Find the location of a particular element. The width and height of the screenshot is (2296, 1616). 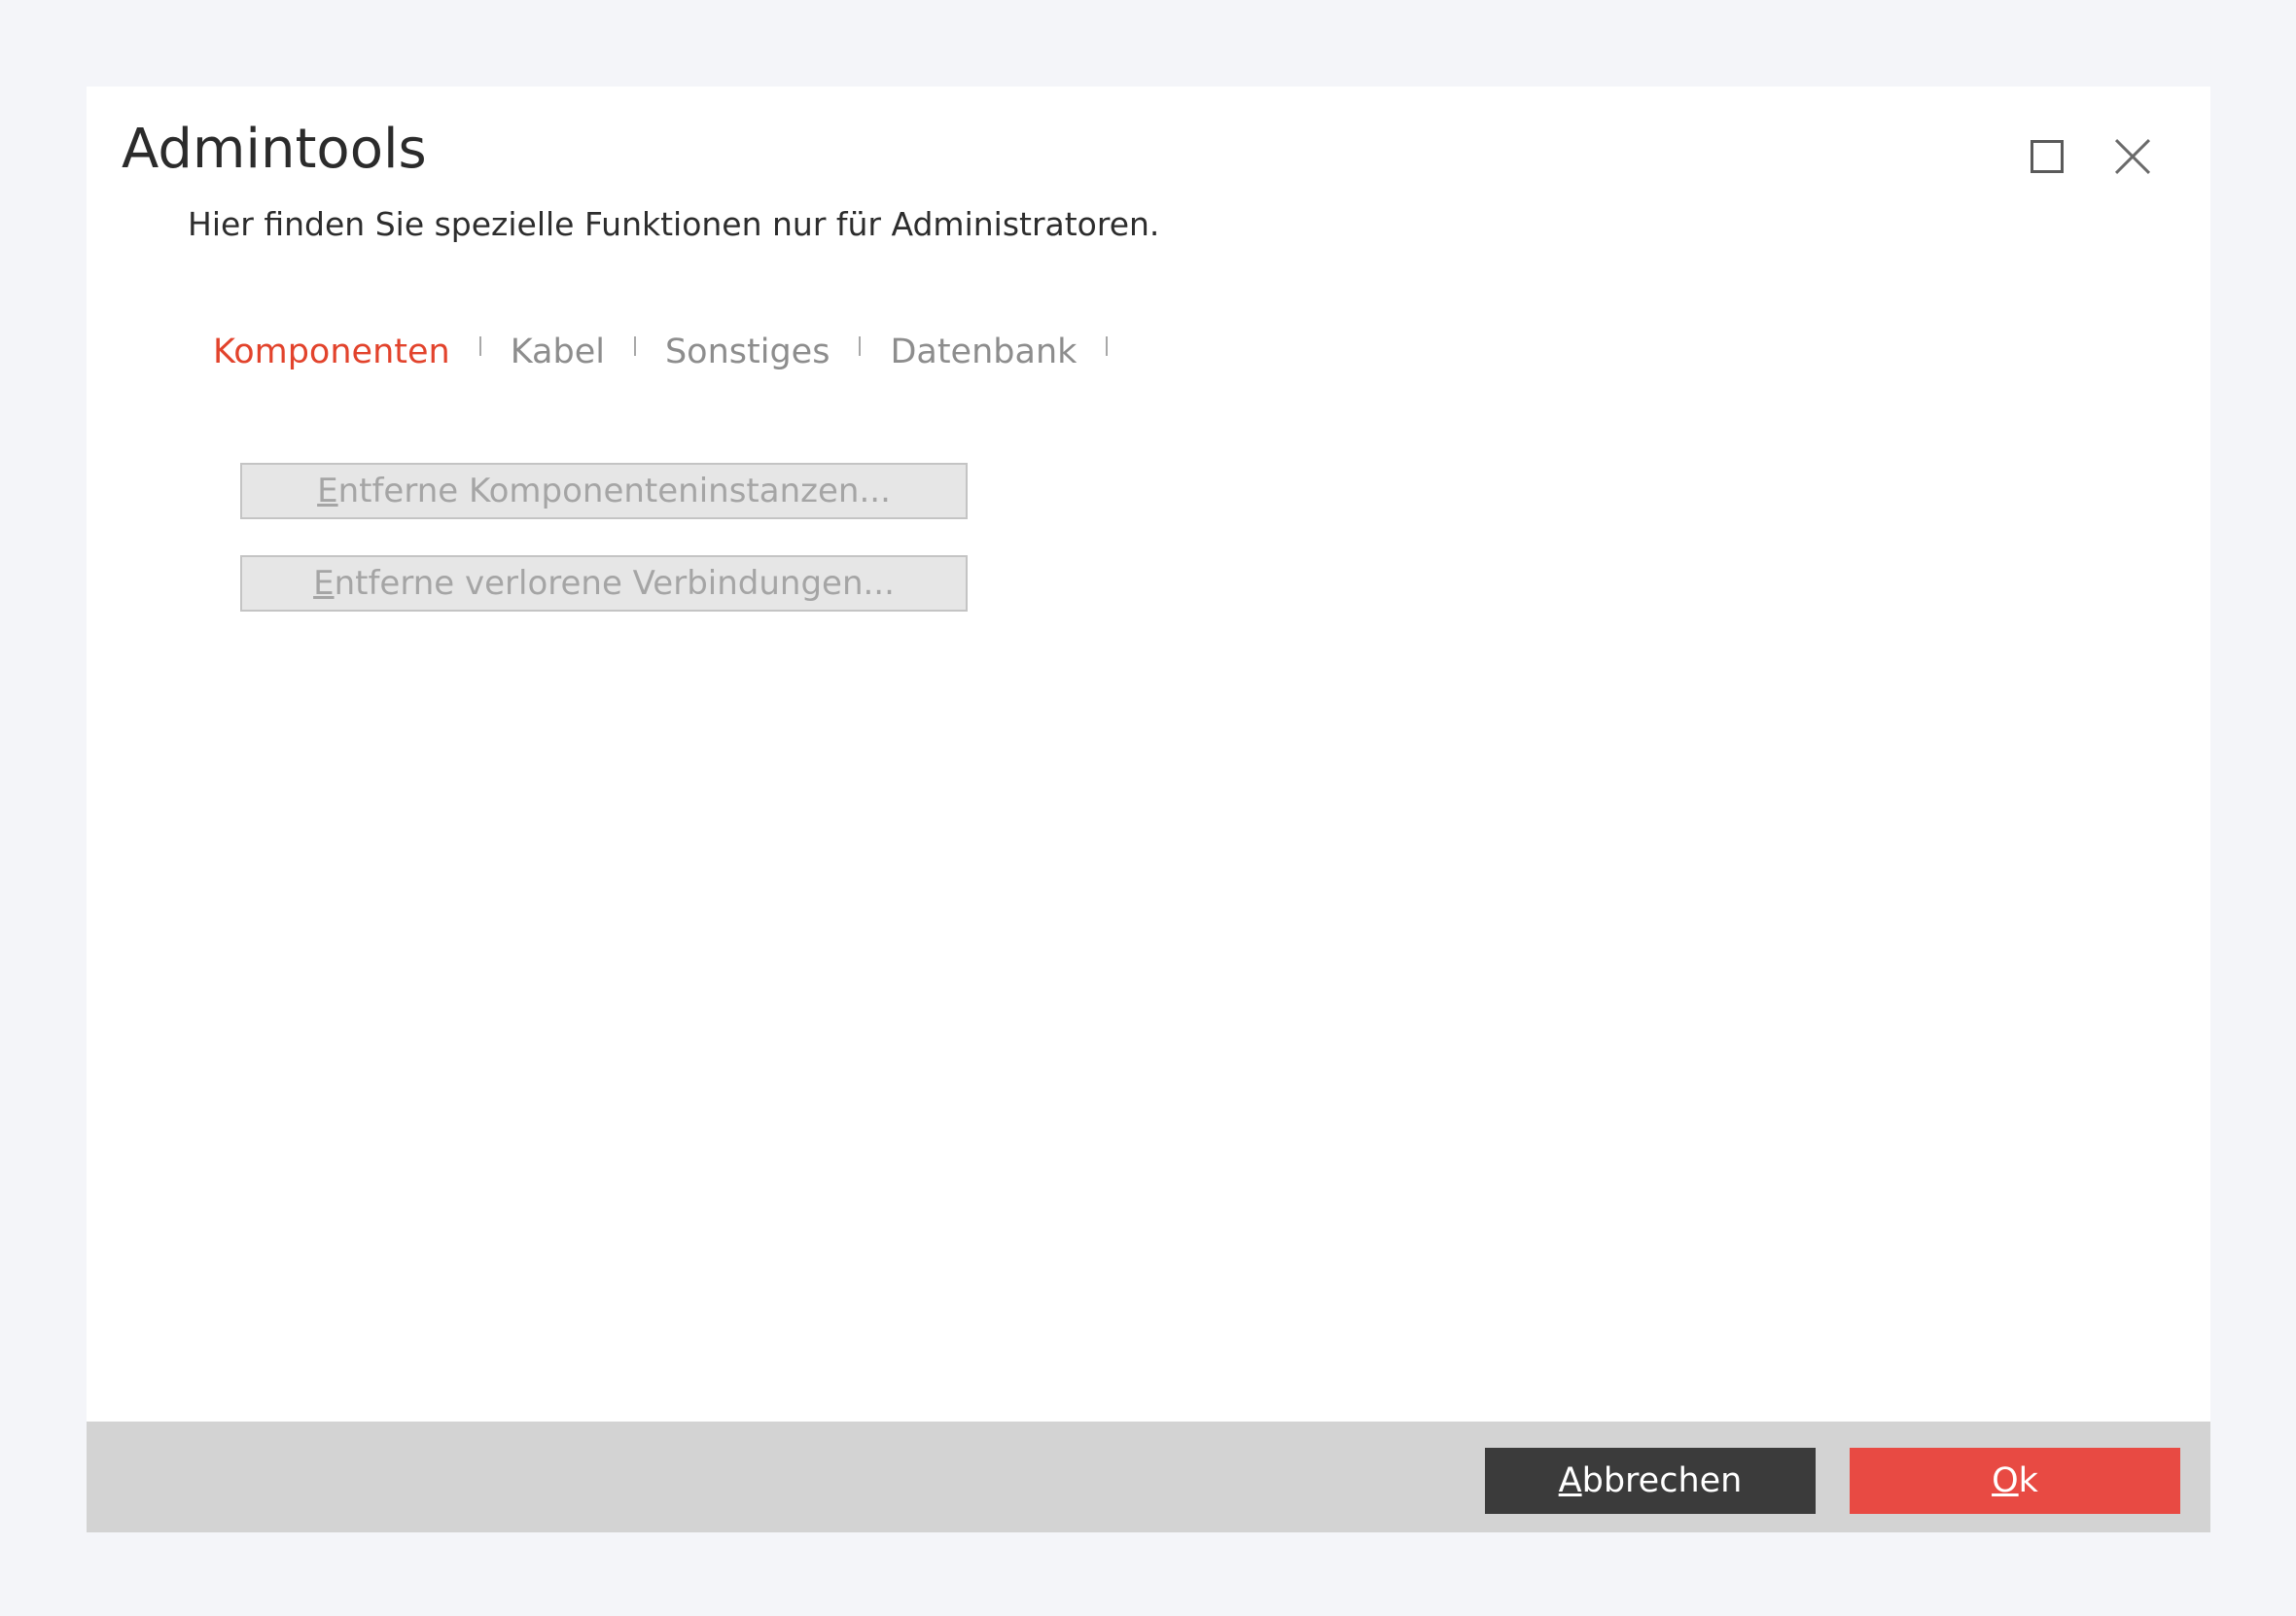

button-label: bbrechen is located at coordinates (1662, 1480).